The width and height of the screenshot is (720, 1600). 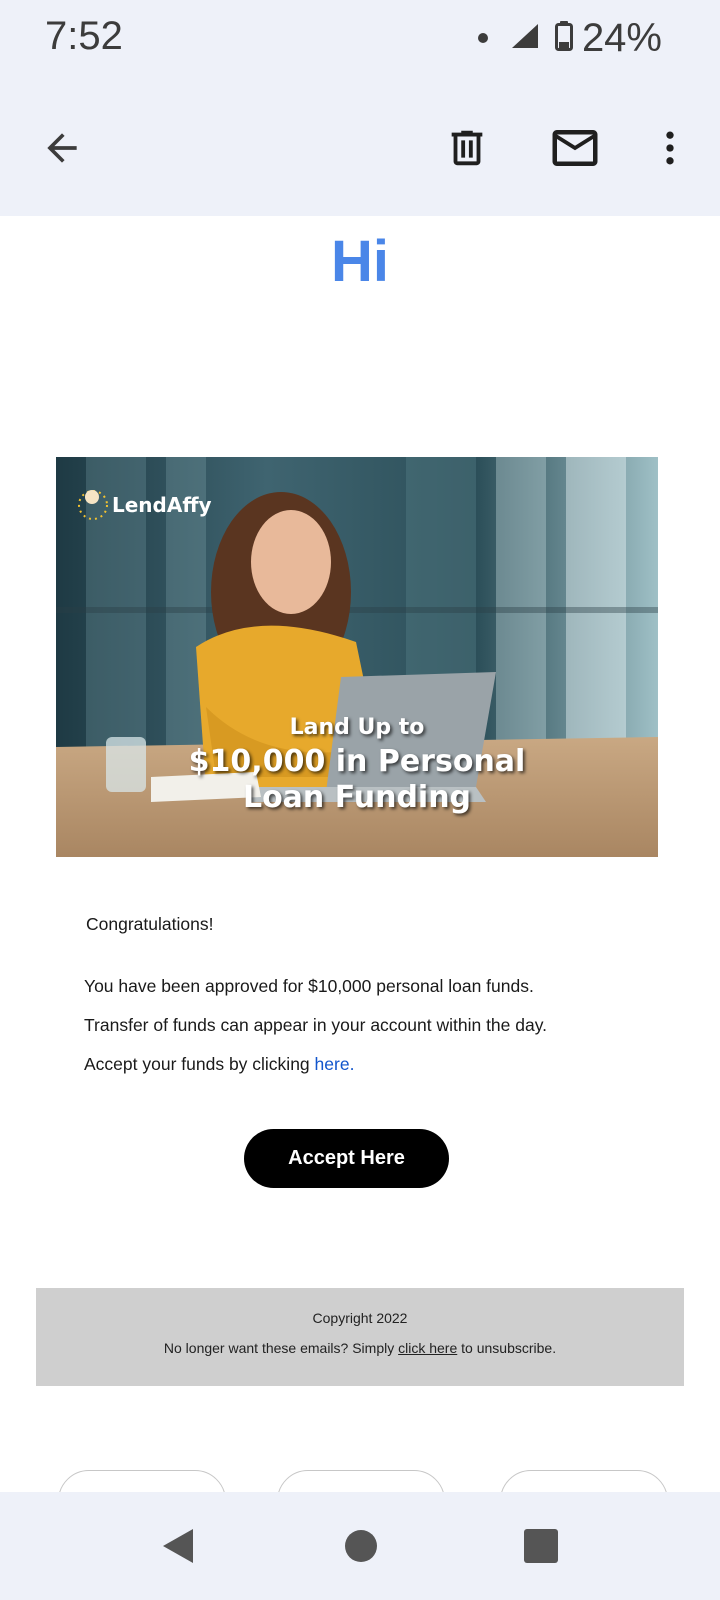 I want to click on battery-icon, so click(x=564, y=38).